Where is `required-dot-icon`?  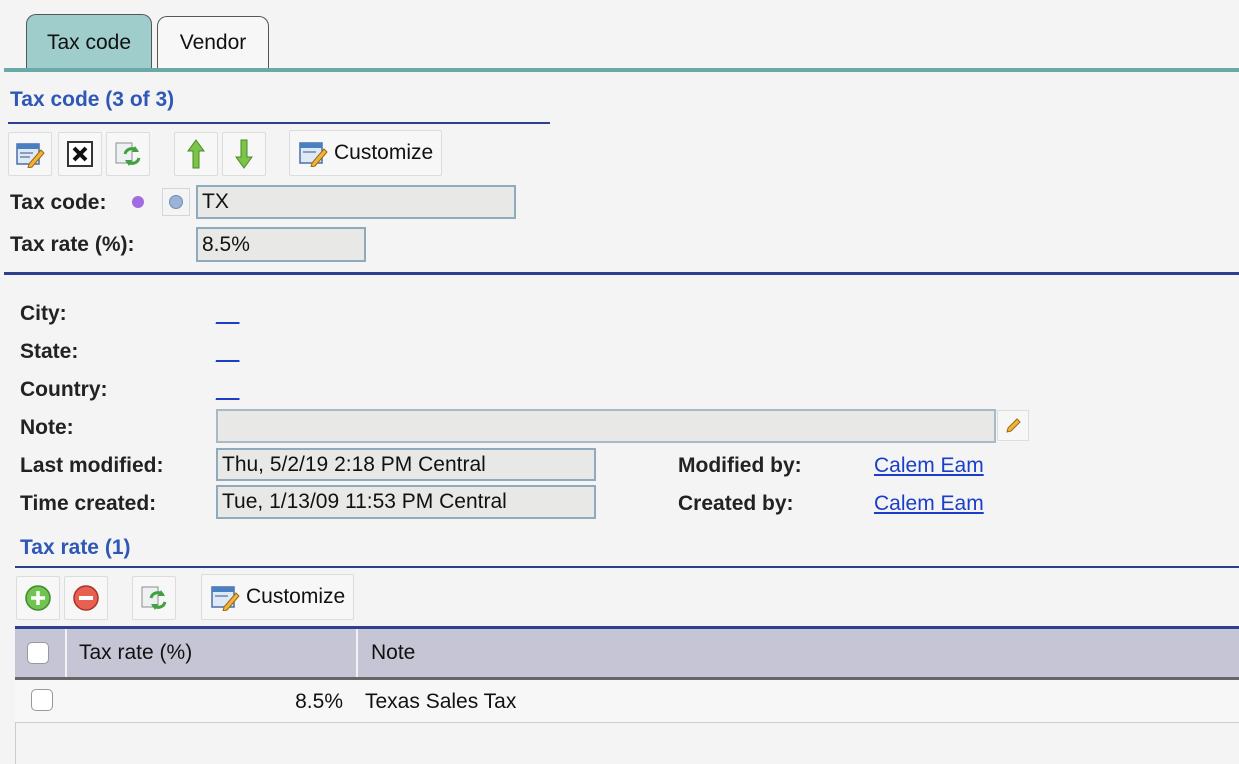
required-dot-icon is located at coordinates (138, 202).